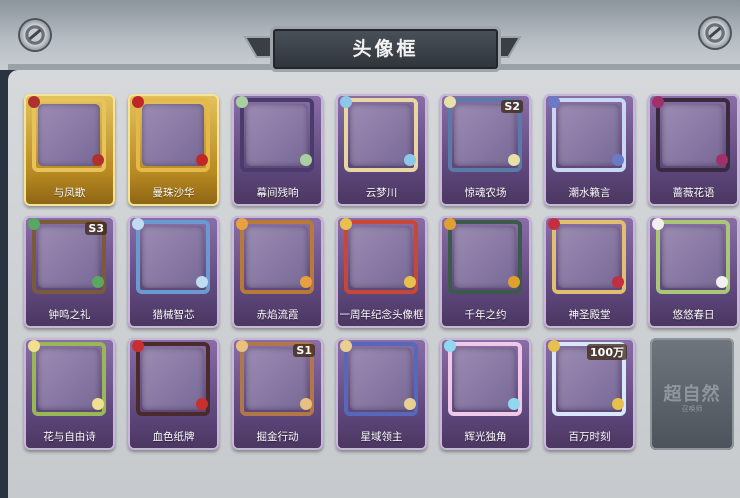  What do you see at coordinates (715, 33) in the screenshot?
I see `close-gear-icon` at bounding box center [715, 33].